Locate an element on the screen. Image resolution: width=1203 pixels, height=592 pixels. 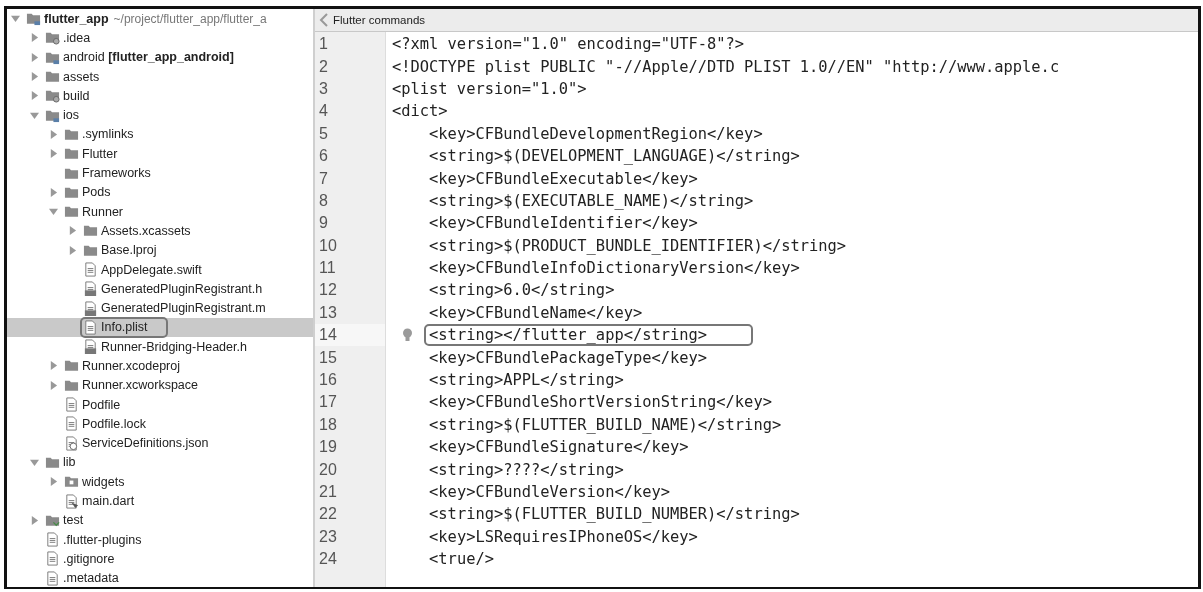
tree-row: Assets.xcassets is located at coordinates (160, 231).